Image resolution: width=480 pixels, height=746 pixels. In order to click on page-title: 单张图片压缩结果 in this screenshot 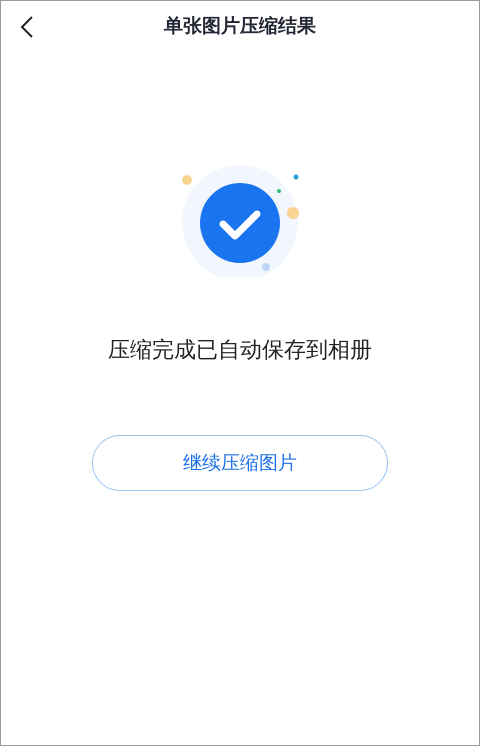, I will do `click(240, 26)`.